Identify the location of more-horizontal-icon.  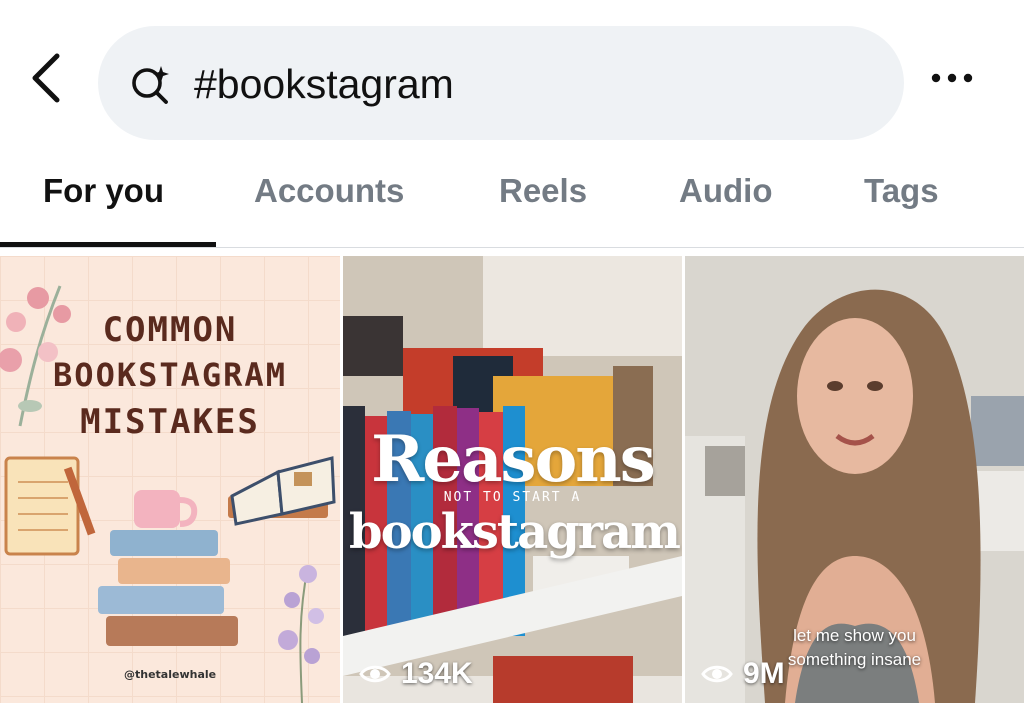
(952, 78).